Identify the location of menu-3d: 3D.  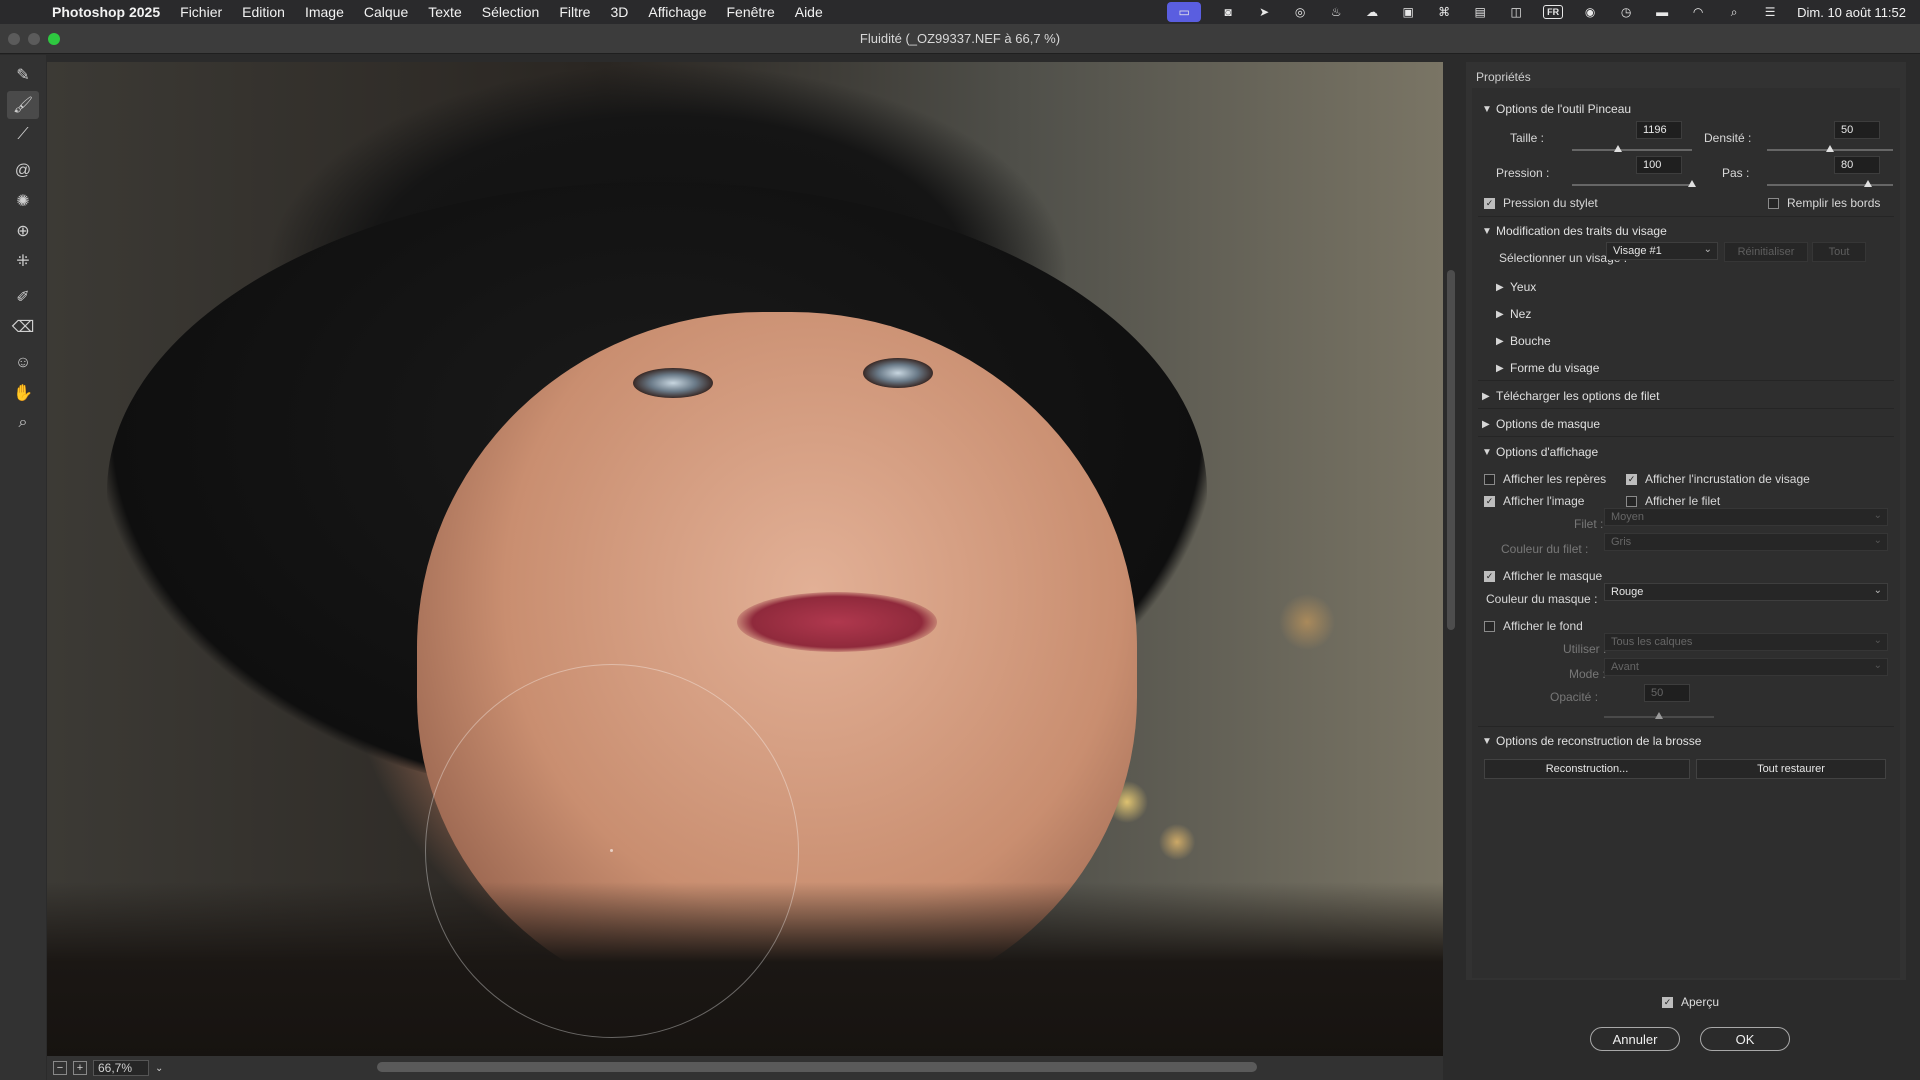
(619, 12).